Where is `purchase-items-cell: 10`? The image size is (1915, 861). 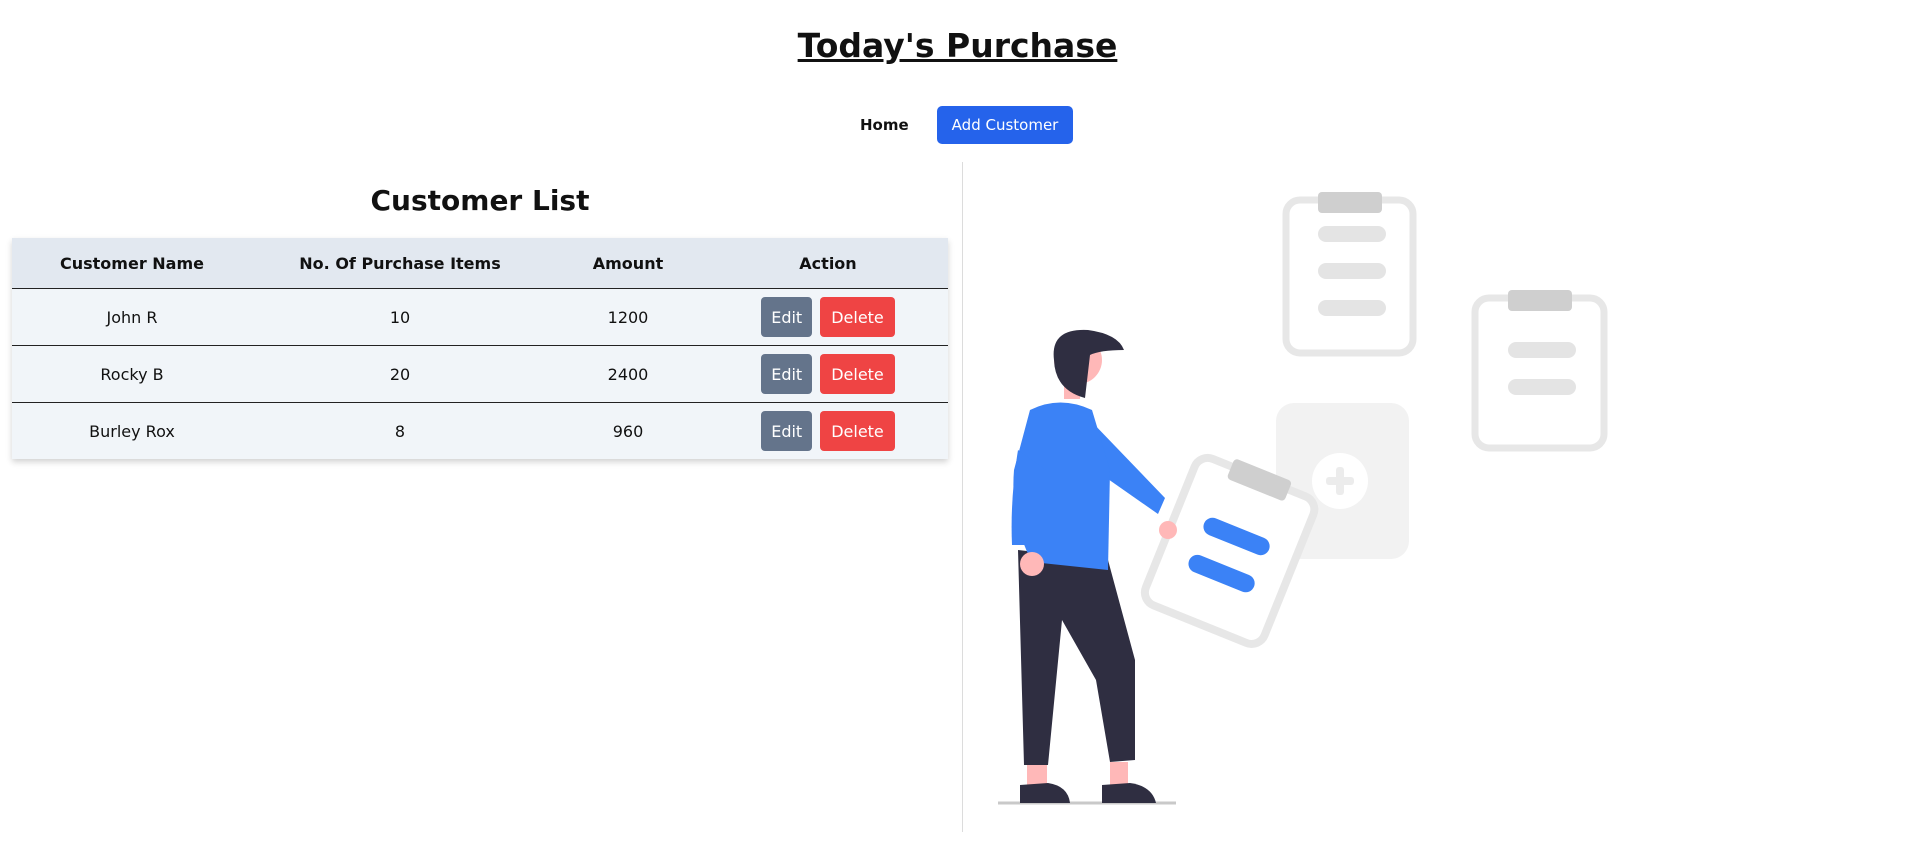
purchase-items-cell: 10 is located at coordinates (400, 317).